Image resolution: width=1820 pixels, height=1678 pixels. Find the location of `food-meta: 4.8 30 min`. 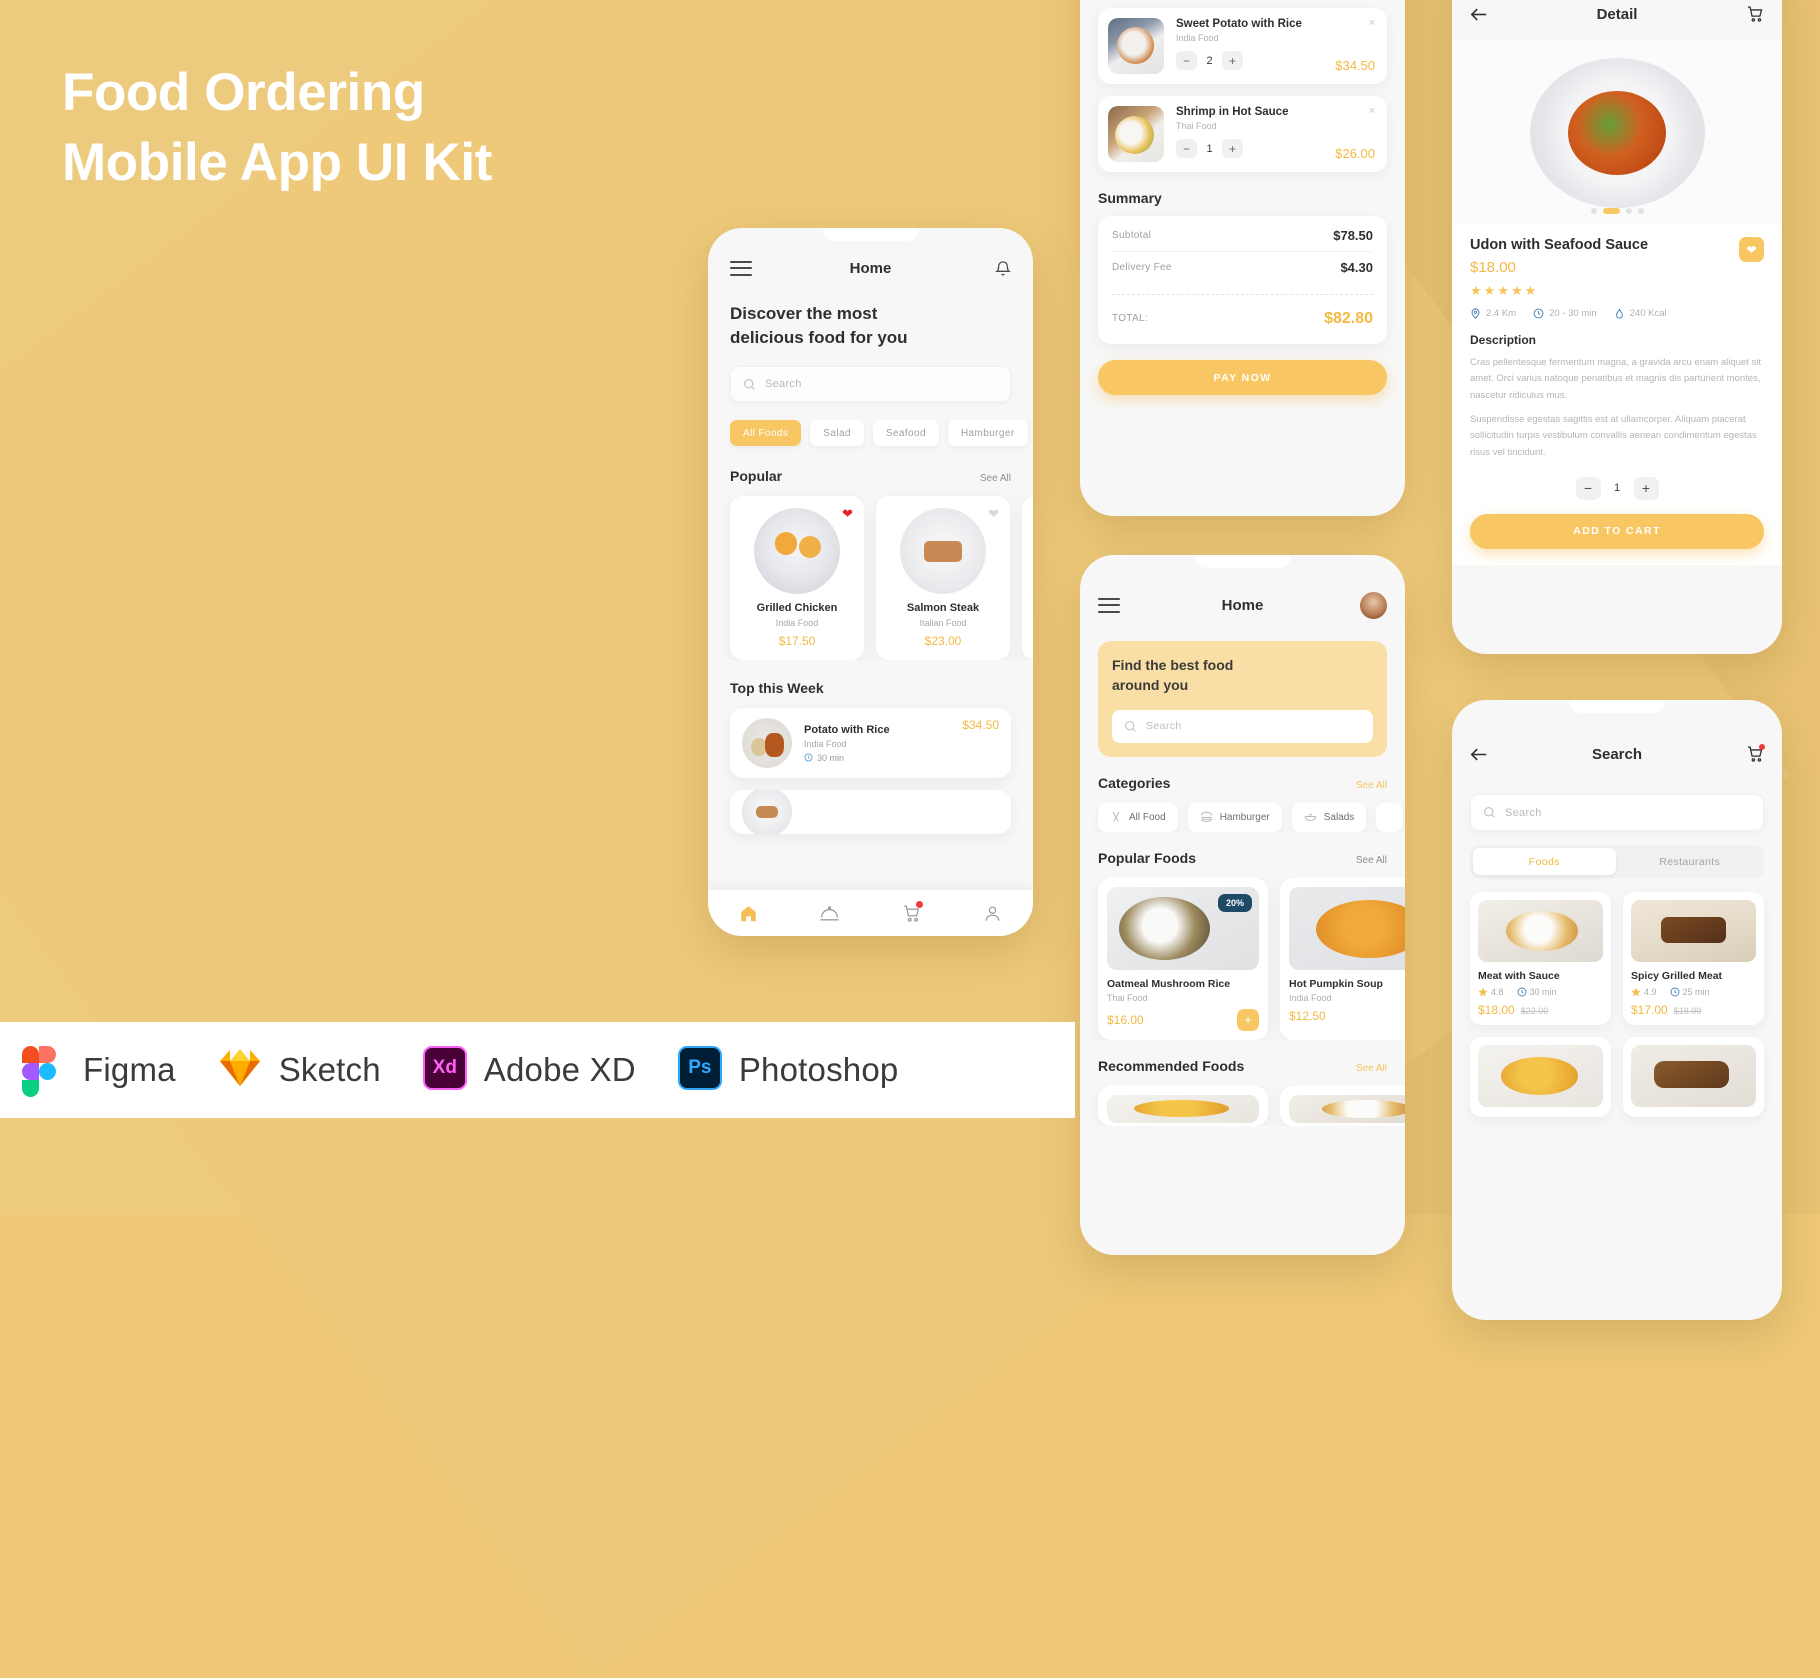

food-meta: 4.8 30 min is located at coordinates (1540, 992).